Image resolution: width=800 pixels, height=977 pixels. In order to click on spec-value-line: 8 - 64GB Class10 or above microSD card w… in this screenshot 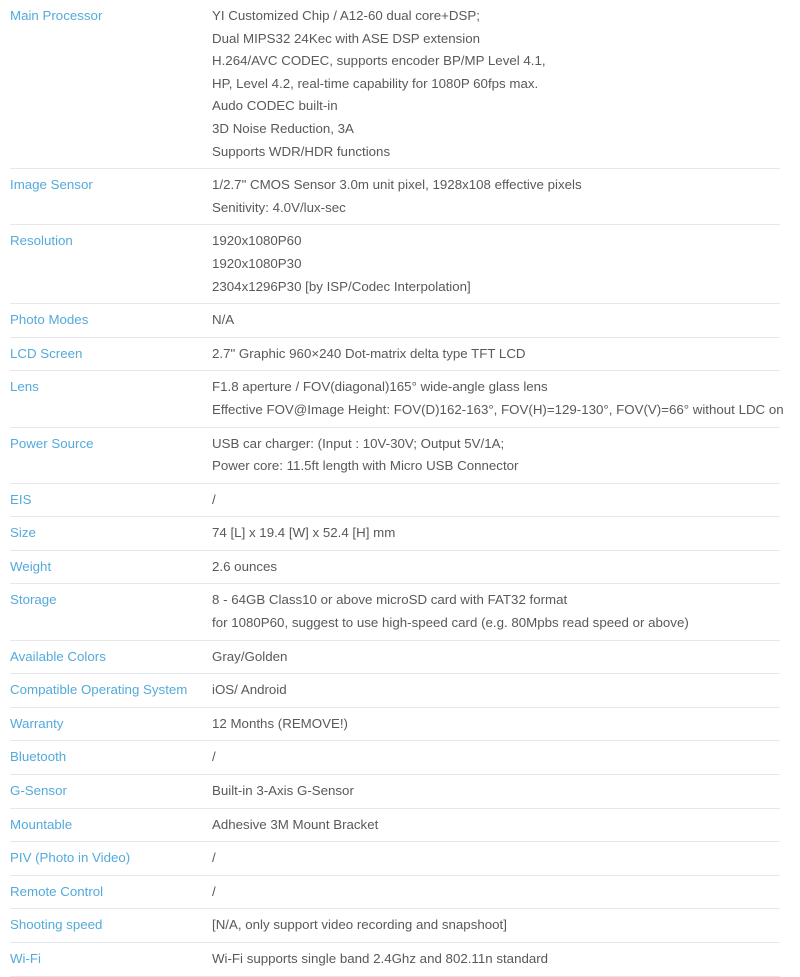, I will do `click(390, 600)`.